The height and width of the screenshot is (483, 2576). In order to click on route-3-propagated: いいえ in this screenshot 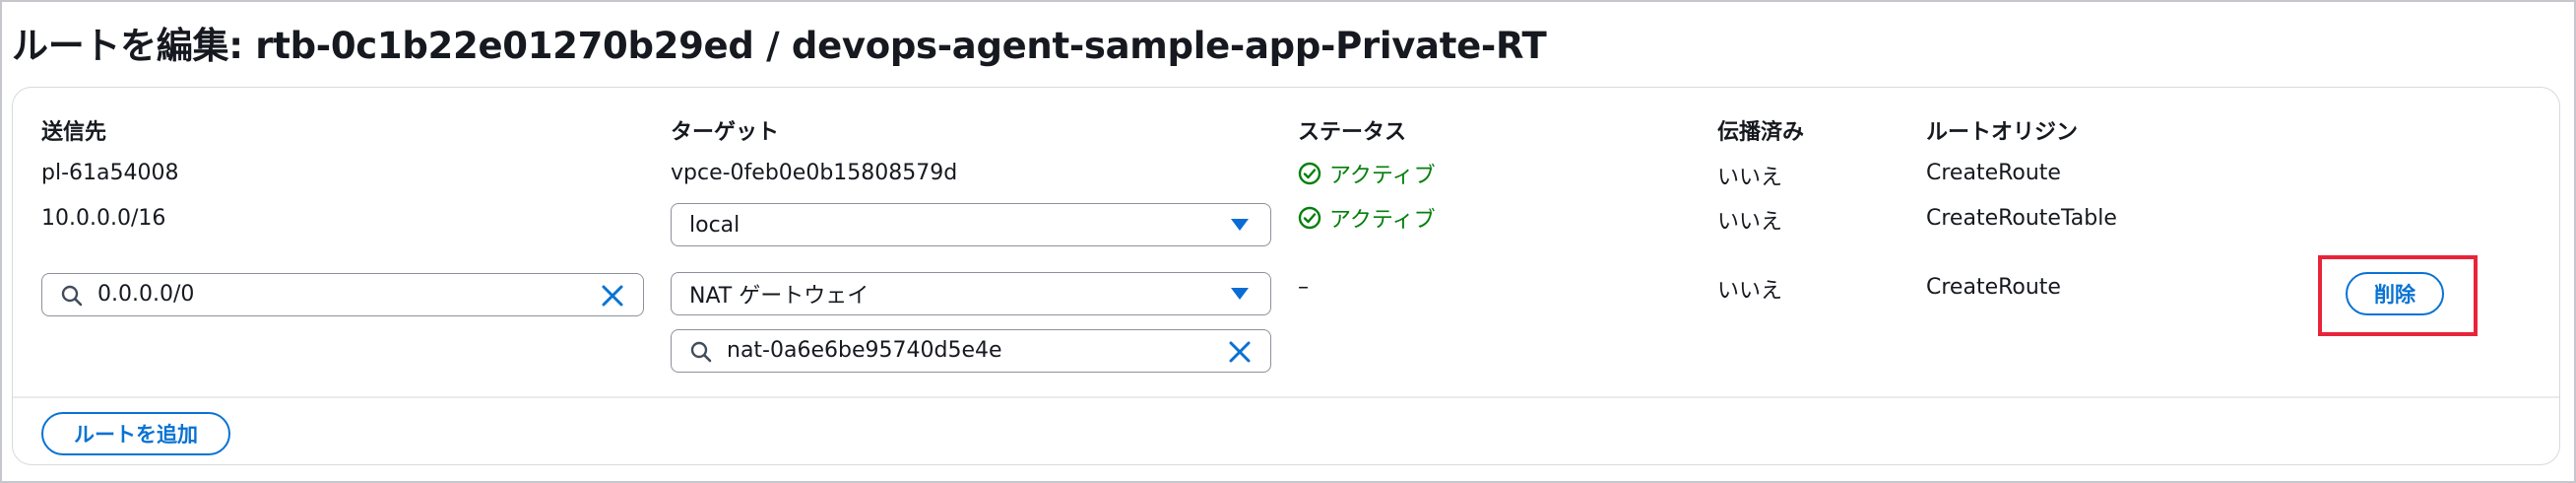, I will do `click(1750, 292)`.